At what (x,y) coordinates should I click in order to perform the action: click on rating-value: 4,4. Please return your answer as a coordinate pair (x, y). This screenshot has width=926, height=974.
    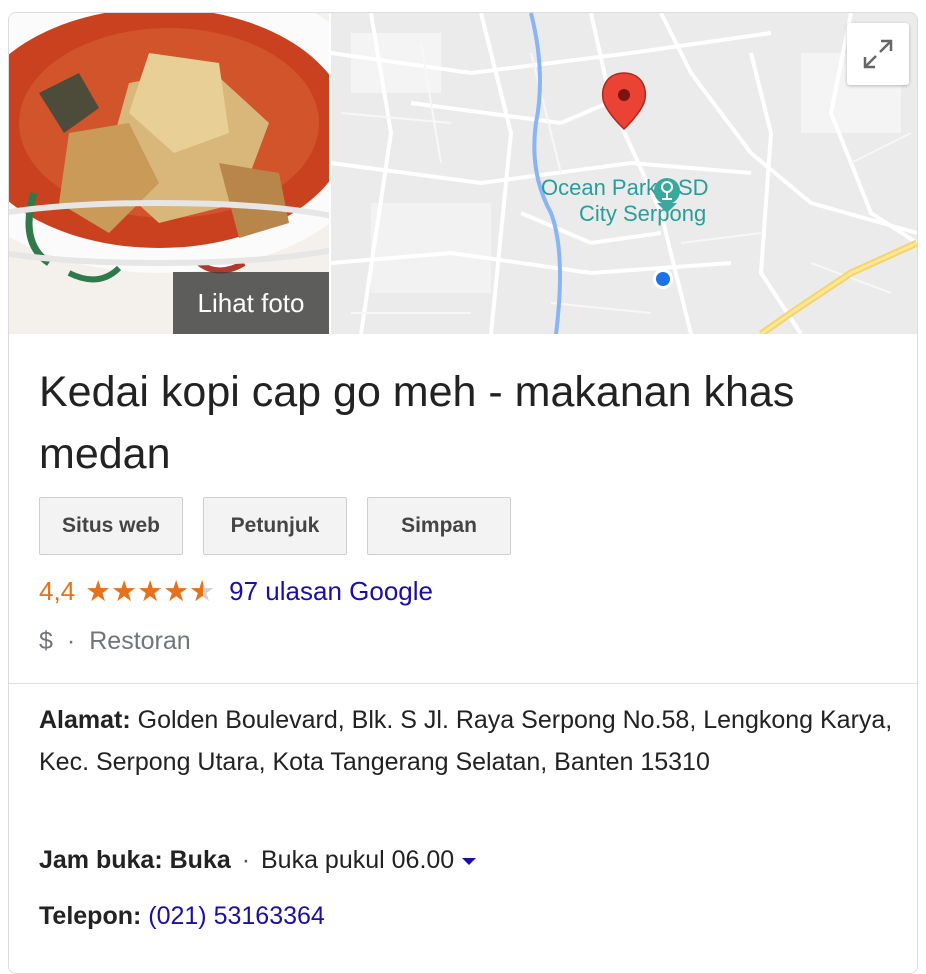
    Looking at the image, I should click on (57, 590).